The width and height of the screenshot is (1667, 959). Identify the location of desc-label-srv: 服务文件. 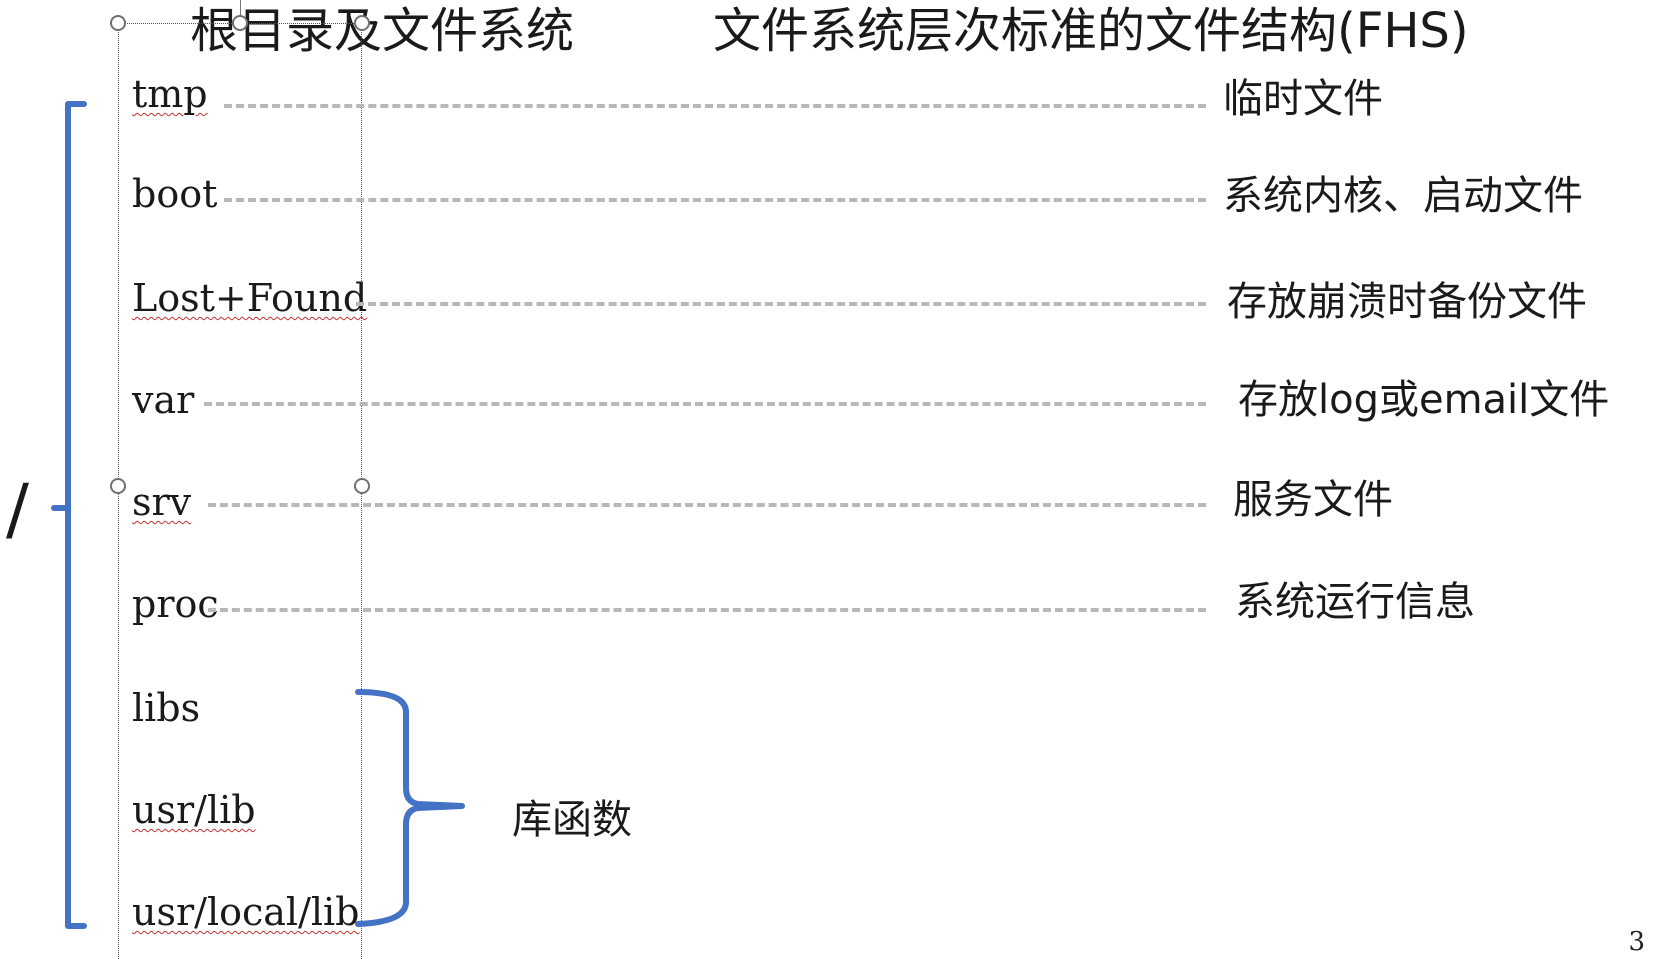
(1313, 500).